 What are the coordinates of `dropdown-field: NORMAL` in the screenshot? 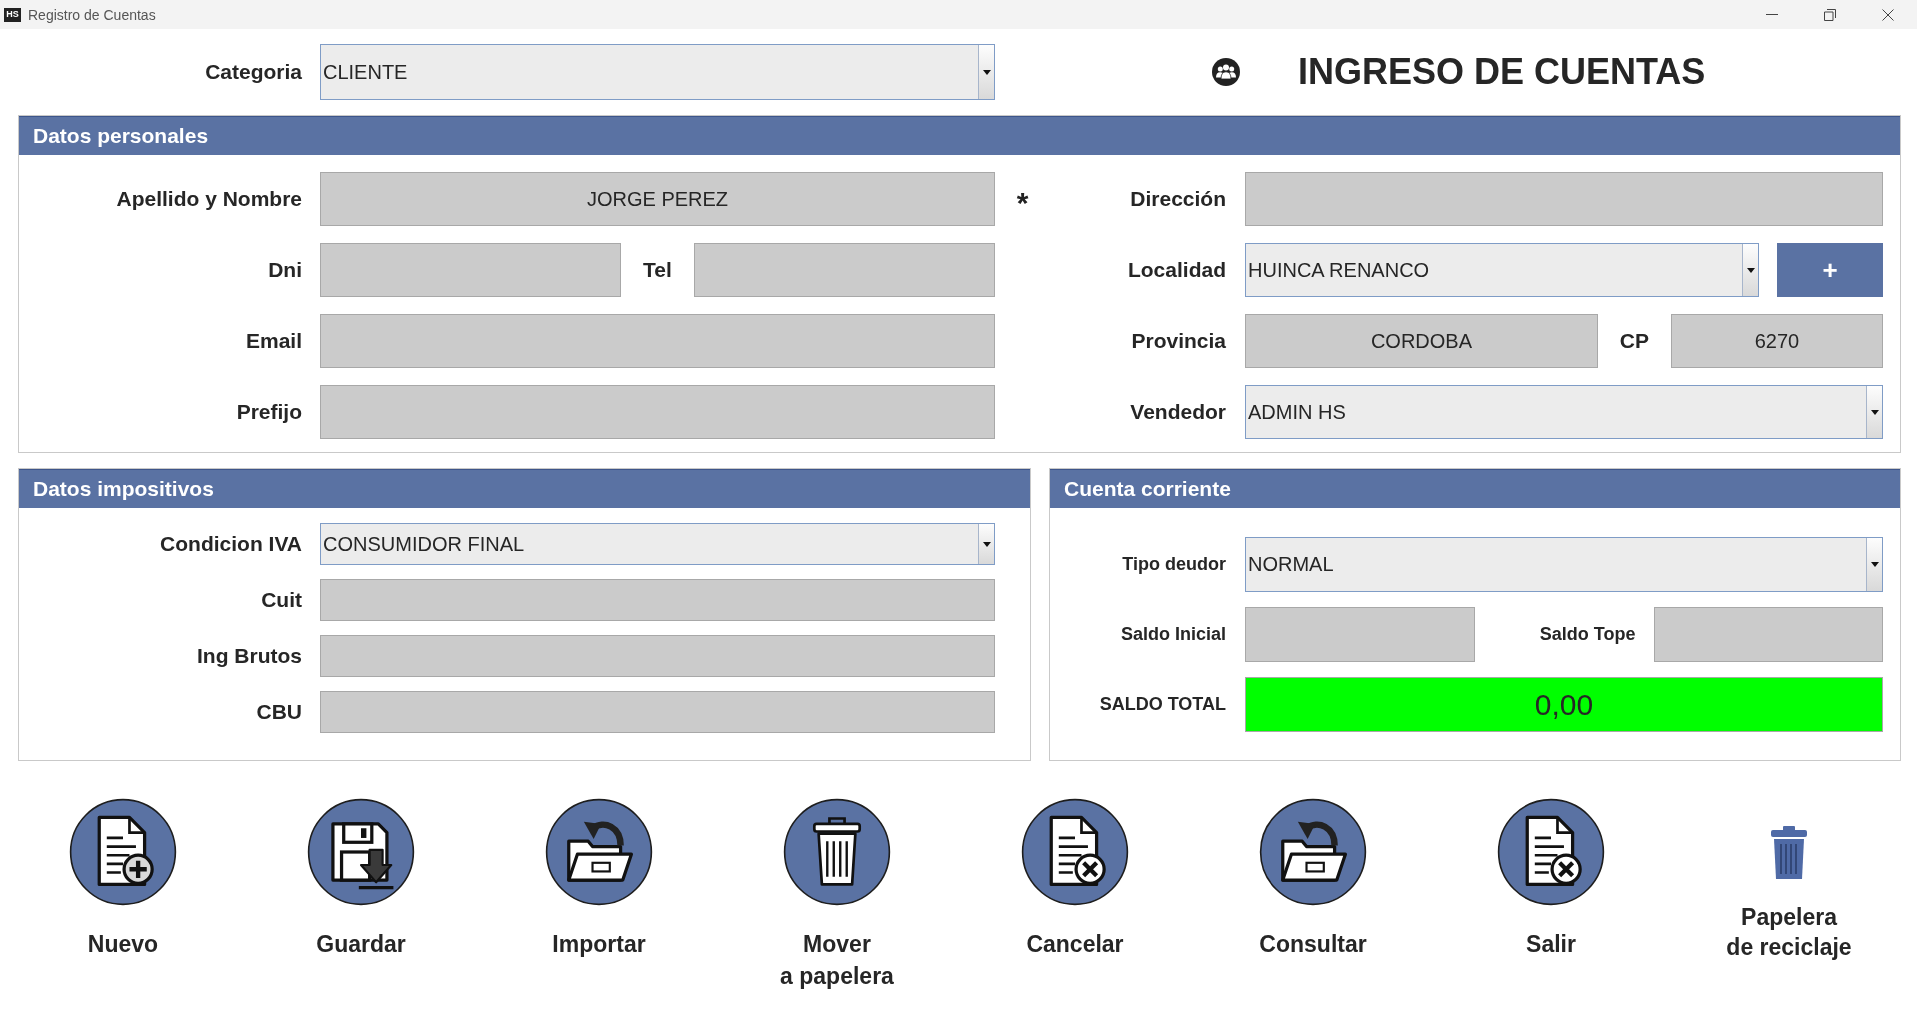 It's located at (1564, 564).